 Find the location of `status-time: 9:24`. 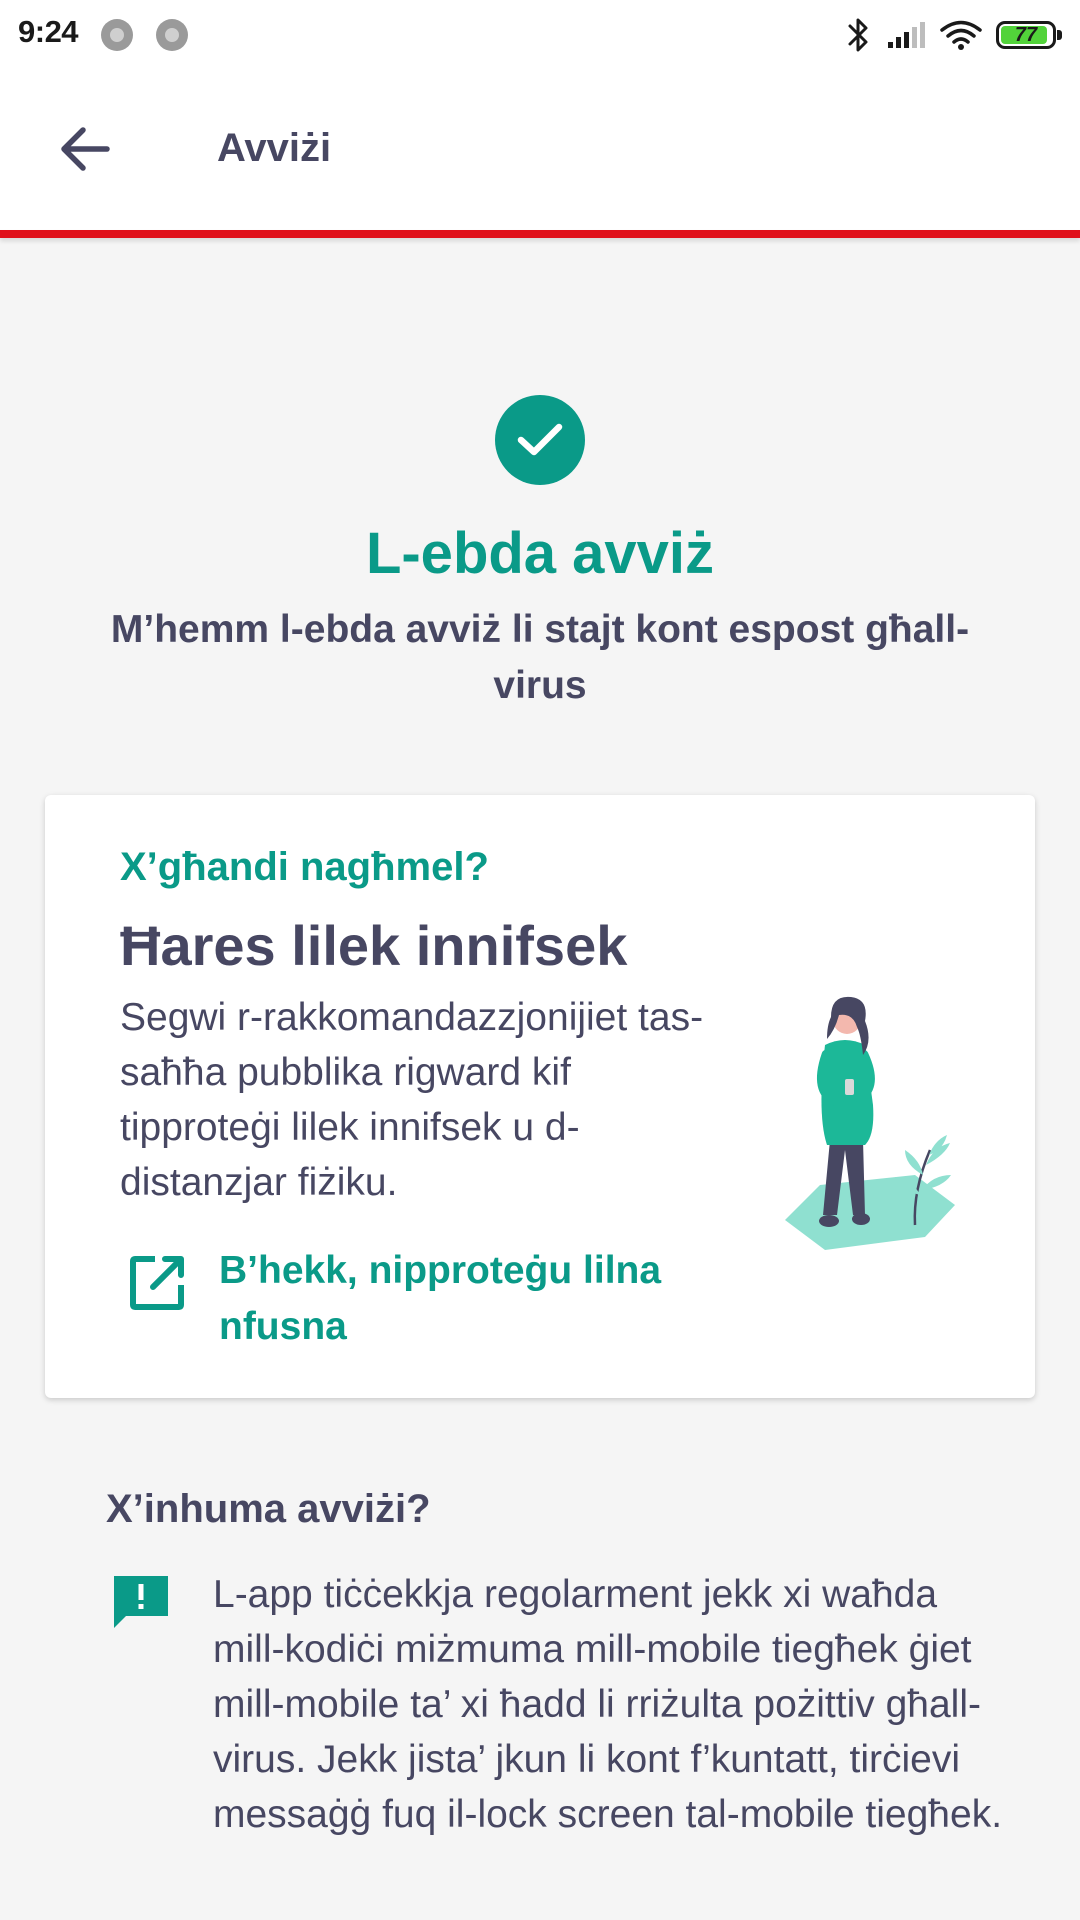

status-time: 9:24 is located at coordinates (48, 31).